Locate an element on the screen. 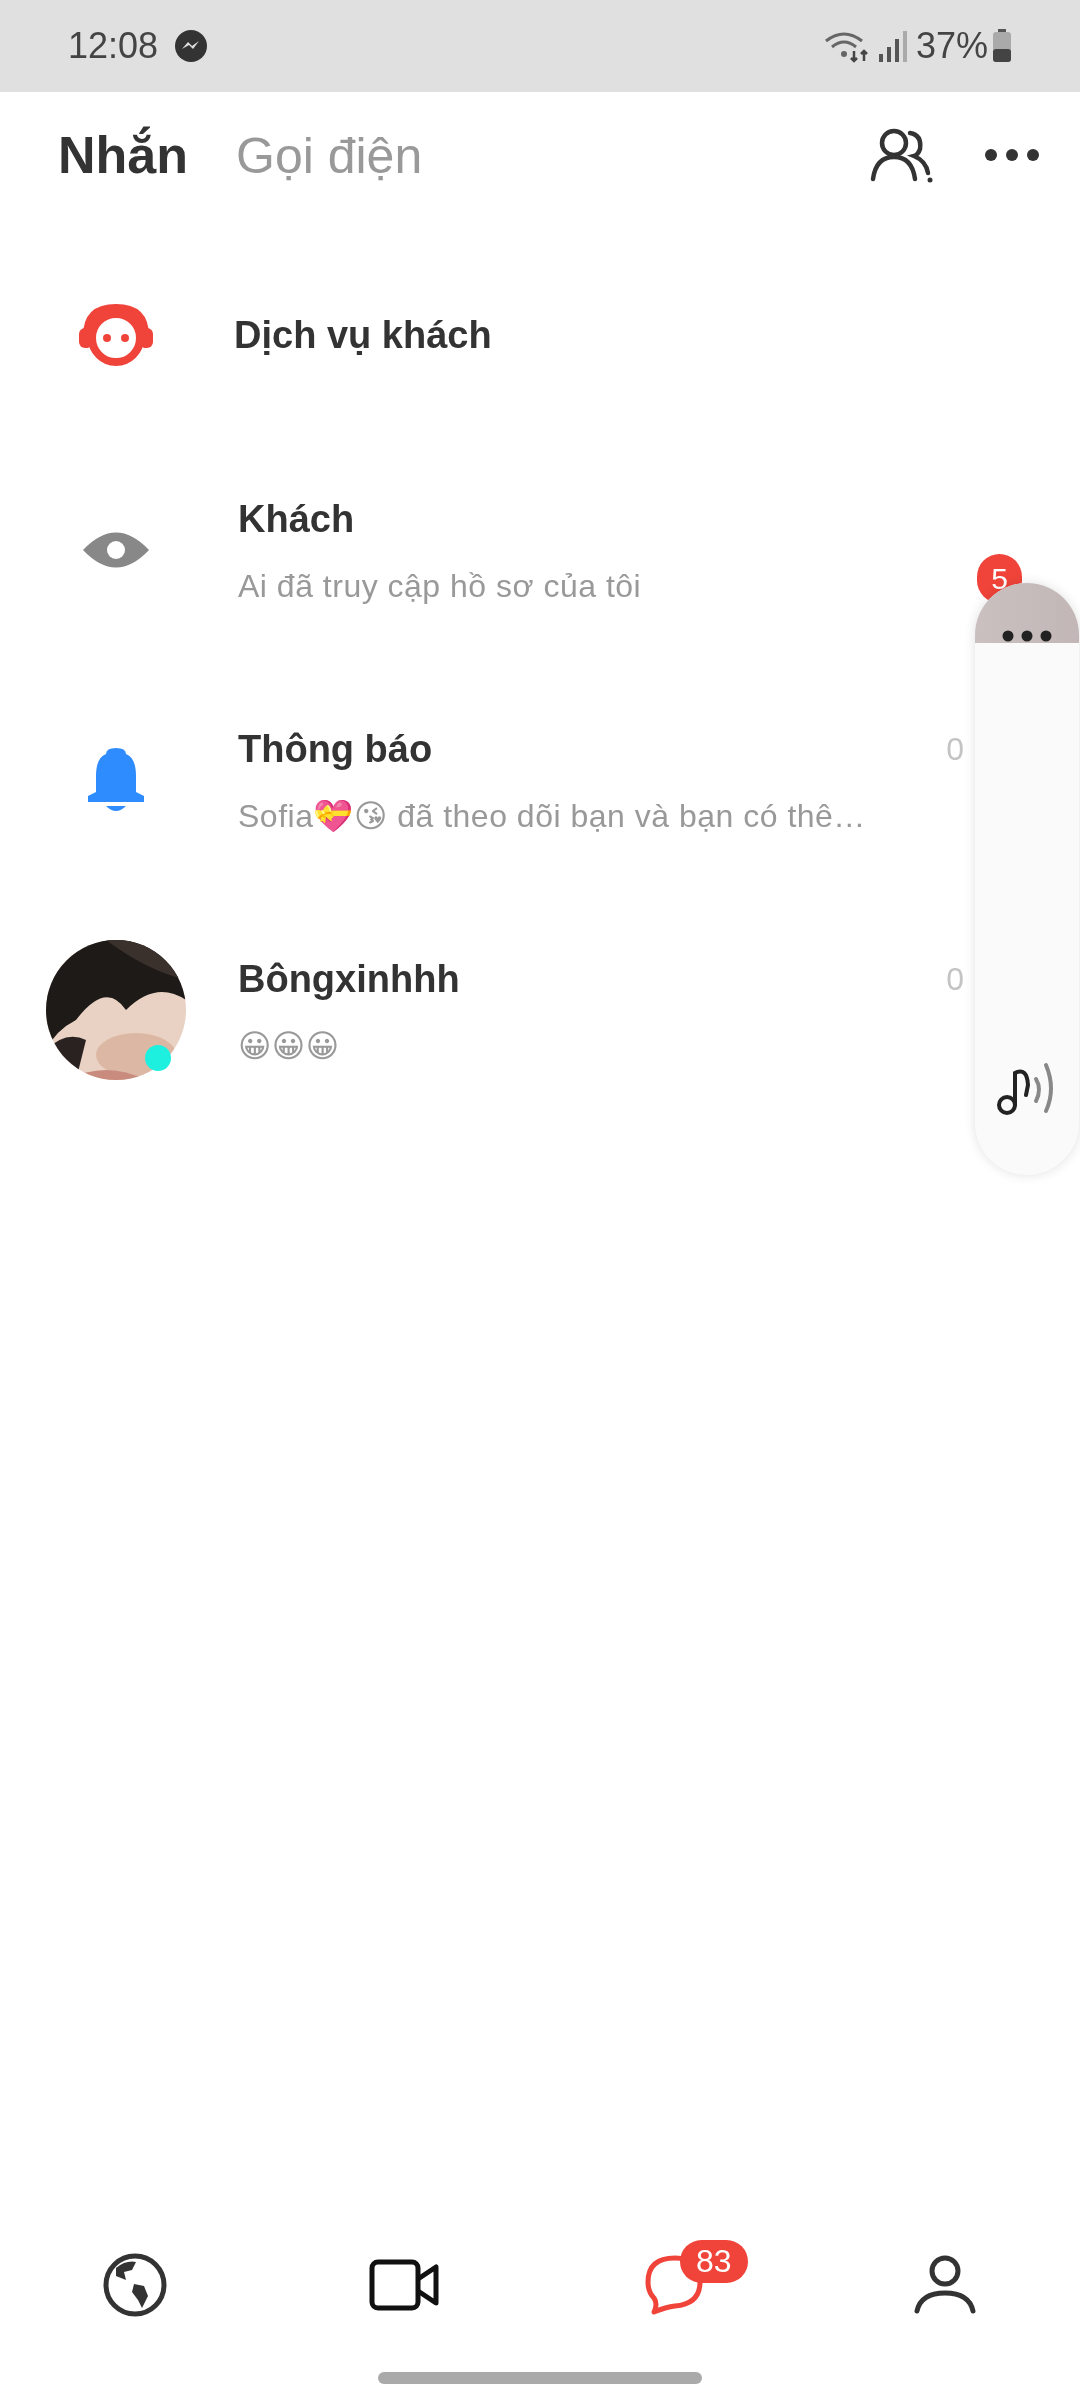 Image resolution: width=1080 pixels, height=2400 pixels. messenger-icon is located at coordinates (191, 46).